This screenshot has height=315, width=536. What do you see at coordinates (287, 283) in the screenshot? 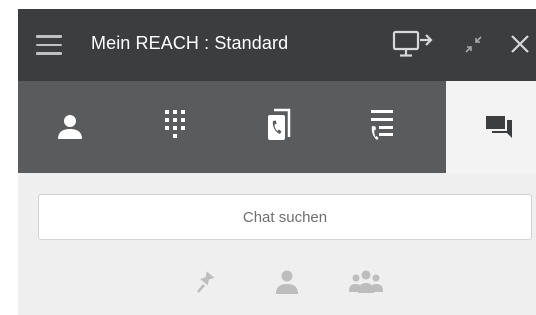
I see `single-contact-icon` at bounding box center [287, 283].